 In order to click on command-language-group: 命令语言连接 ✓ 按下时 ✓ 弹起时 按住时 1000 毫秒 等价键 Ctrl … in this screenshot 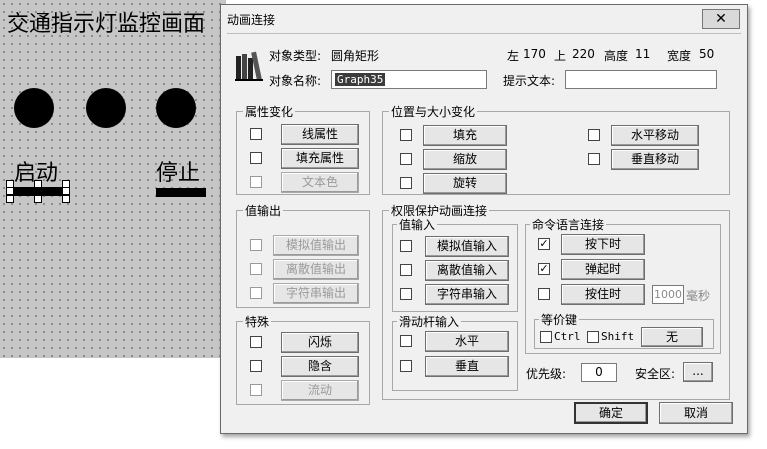, I will do `click(623, 285)`.